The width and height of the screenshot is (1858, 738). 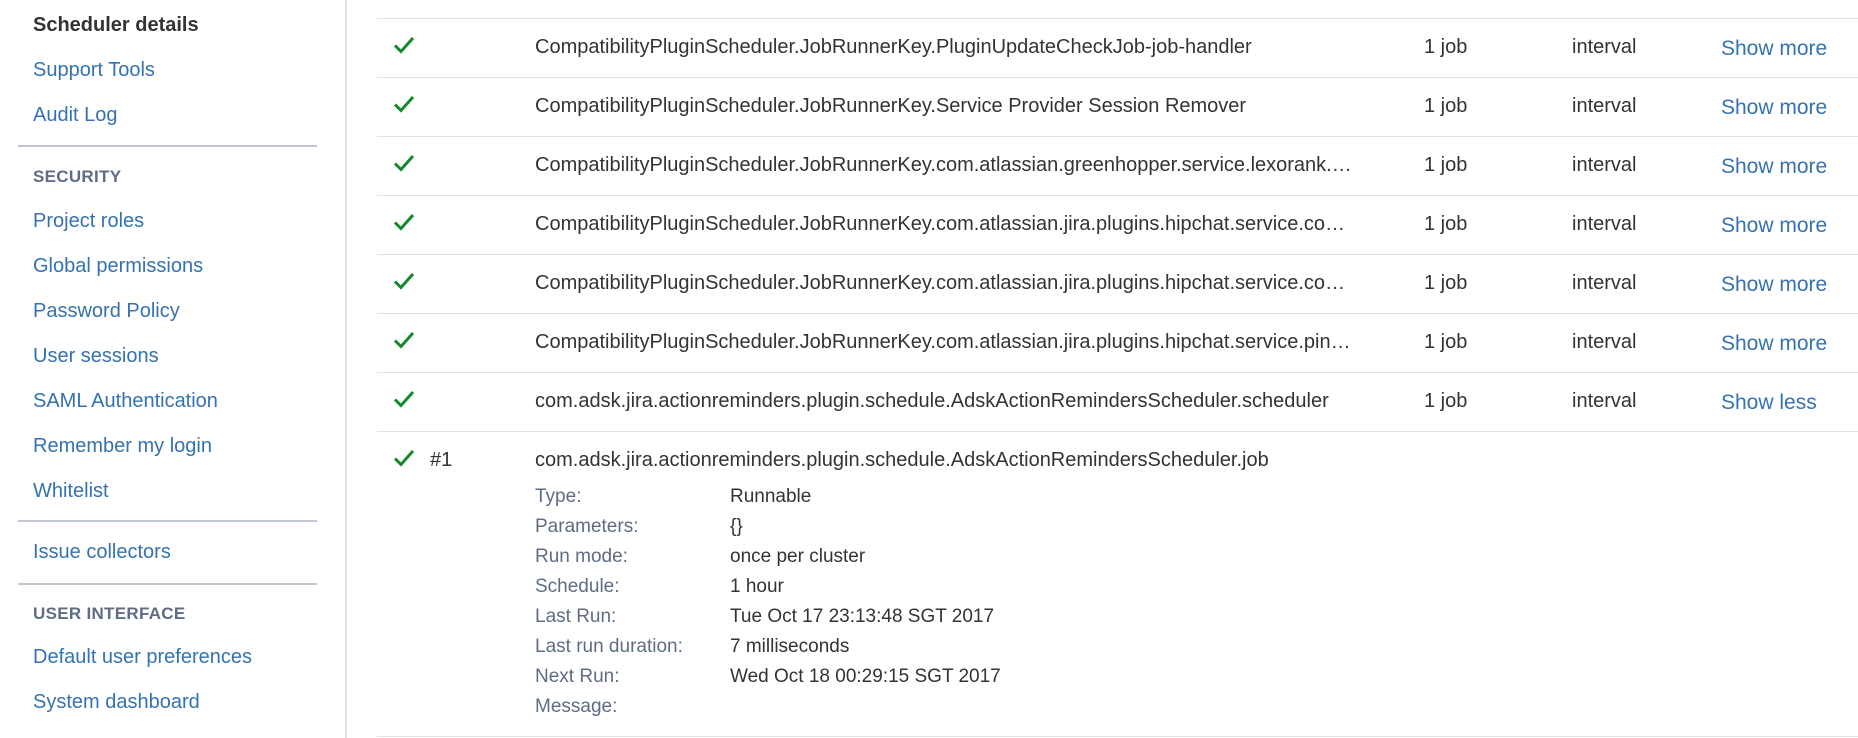 I want to click on detail-value-schedule: 1 hour, so click(x=757, y=586).